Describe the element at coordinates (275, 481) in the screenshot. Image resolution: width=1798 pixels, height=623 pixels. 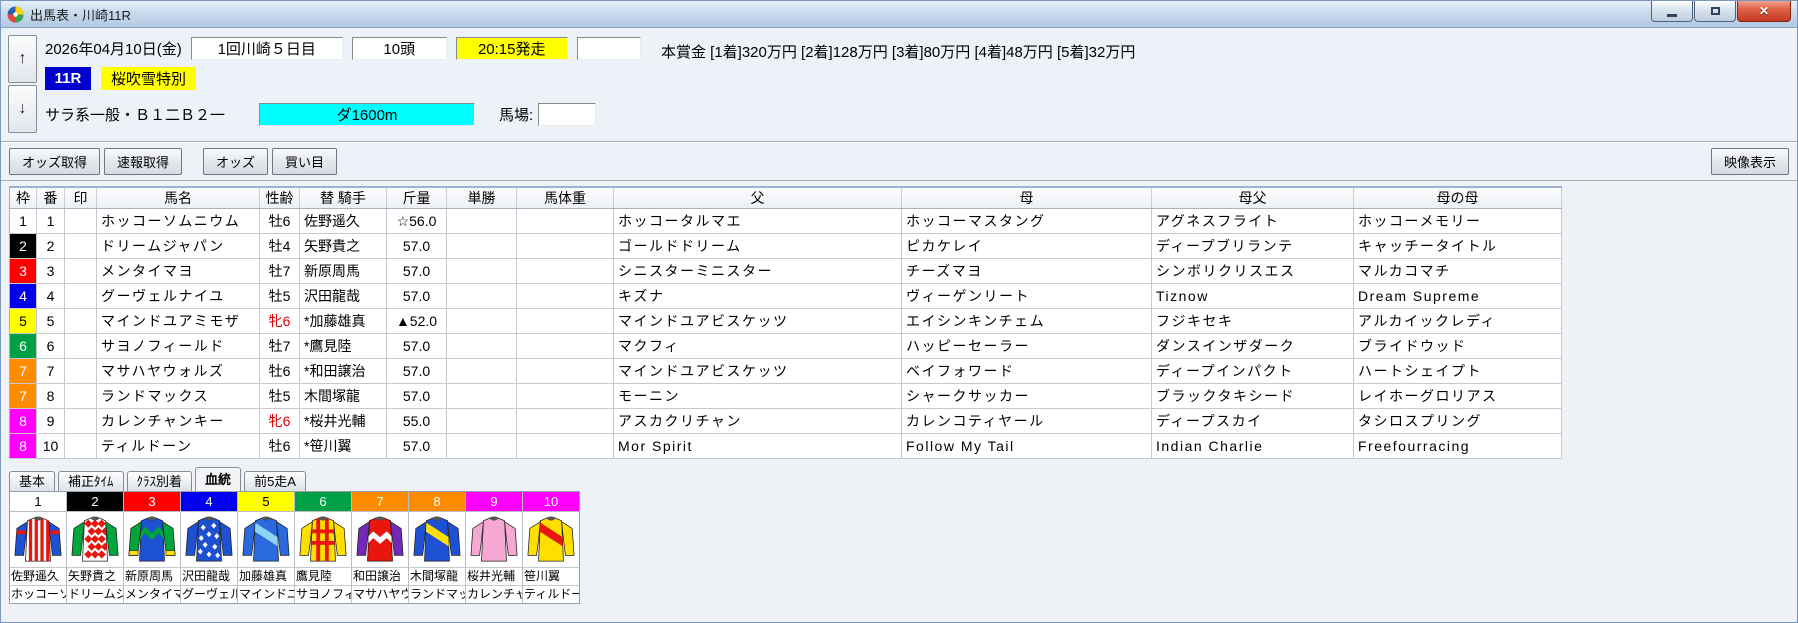
I see `tab-前5走A: 前5走A` at that location.